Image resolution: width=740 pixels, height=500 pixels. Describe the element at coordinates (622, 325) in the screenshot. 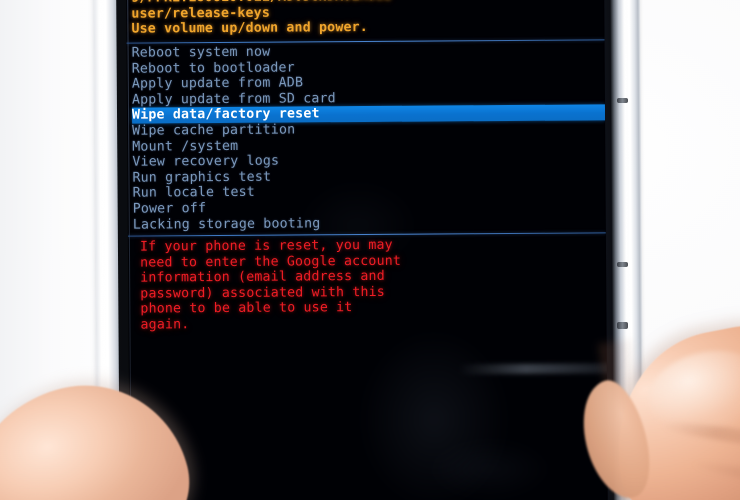

I see `phone-power-button` at that location.